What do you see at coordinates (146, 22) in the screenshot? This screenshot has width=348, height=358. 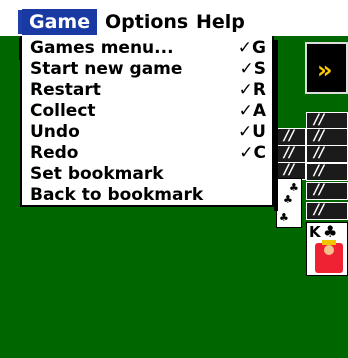 I see `menu-options: Options` at bounding box center [146, 22].